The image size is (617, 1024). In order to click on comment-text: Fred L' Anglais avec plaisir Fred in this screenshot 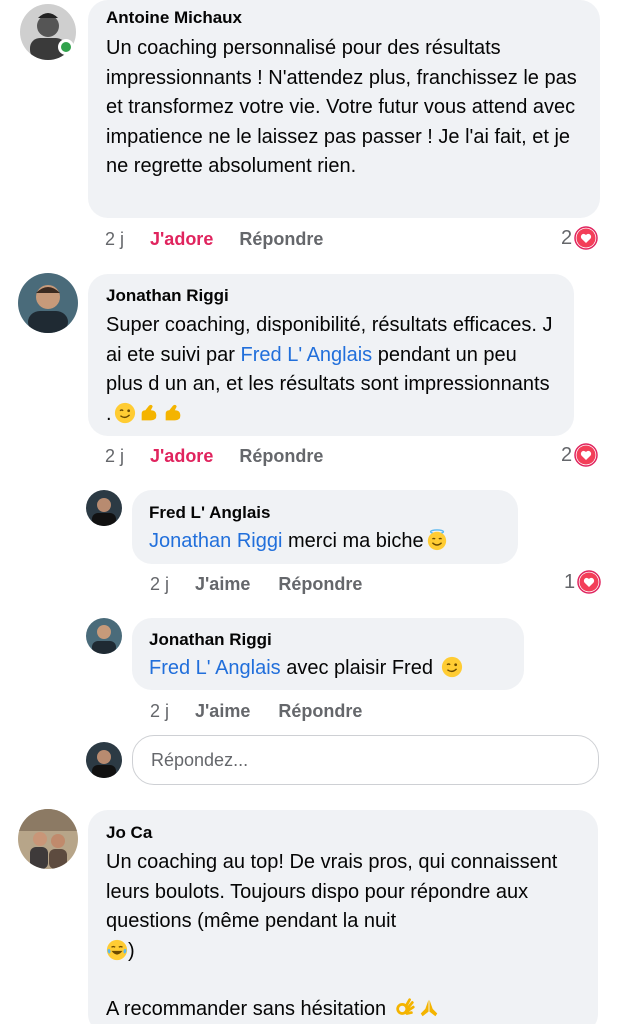, I will do `click(328, 668)`.